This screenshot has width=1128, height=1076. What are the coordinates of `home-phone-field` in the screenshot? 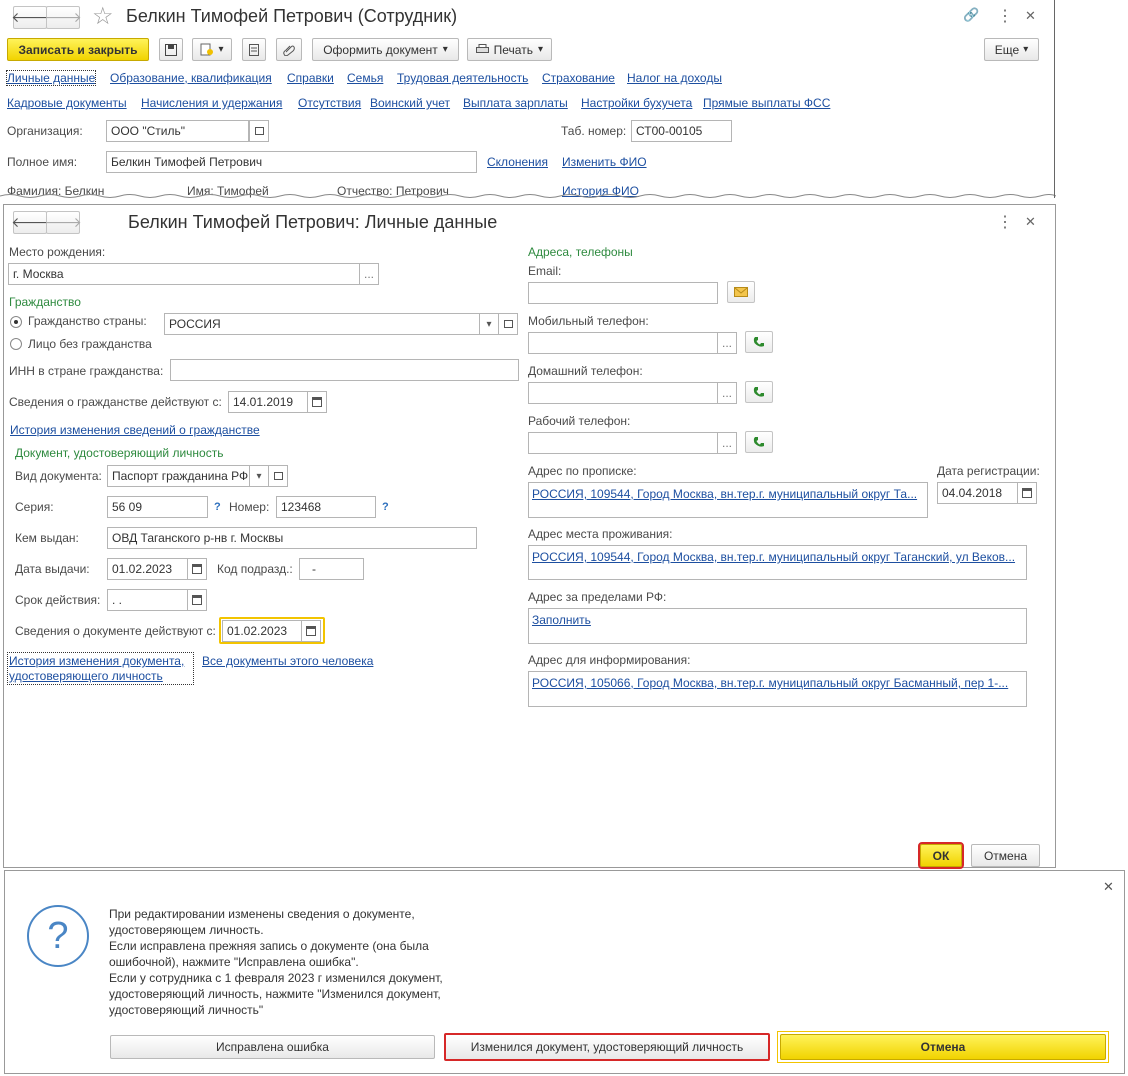 It's located at (623, 393).